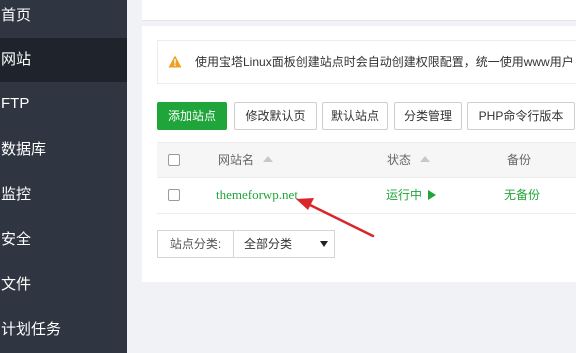  Describe the element at coordinates (24, 149) in the screenshot. I see `sidebar-item-label: 数据库` at that location.